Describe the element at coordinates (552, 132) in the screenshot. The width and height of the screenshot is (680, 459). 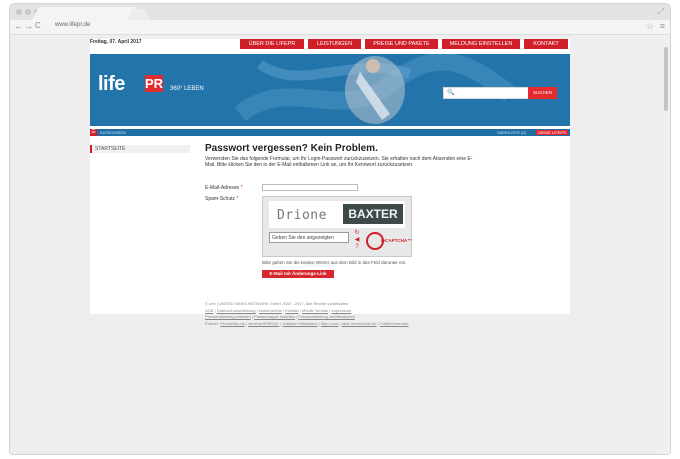
I see `meine-lifepr-button: MEINE LIFEPR` at that location.